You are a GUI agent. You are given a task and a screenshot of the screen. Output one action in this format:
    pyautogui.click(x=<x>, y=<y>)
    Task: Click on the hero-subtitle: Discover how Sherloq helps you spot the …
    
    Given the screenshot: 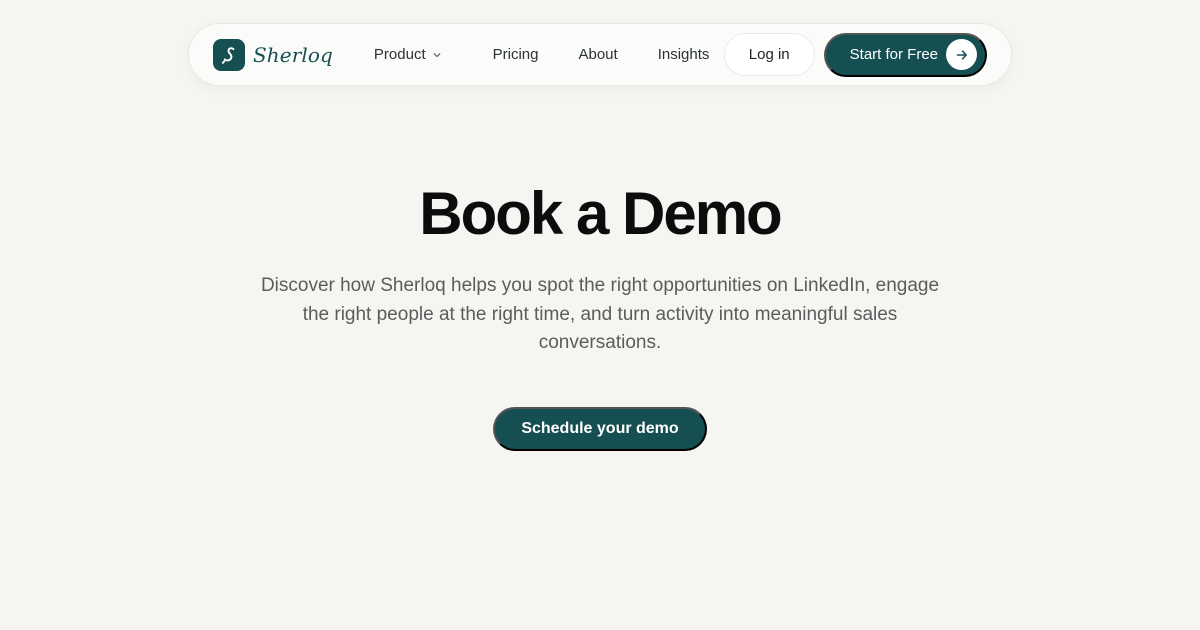 What is the action you would take?
    pyautogui.click(x=600, y=314)
    